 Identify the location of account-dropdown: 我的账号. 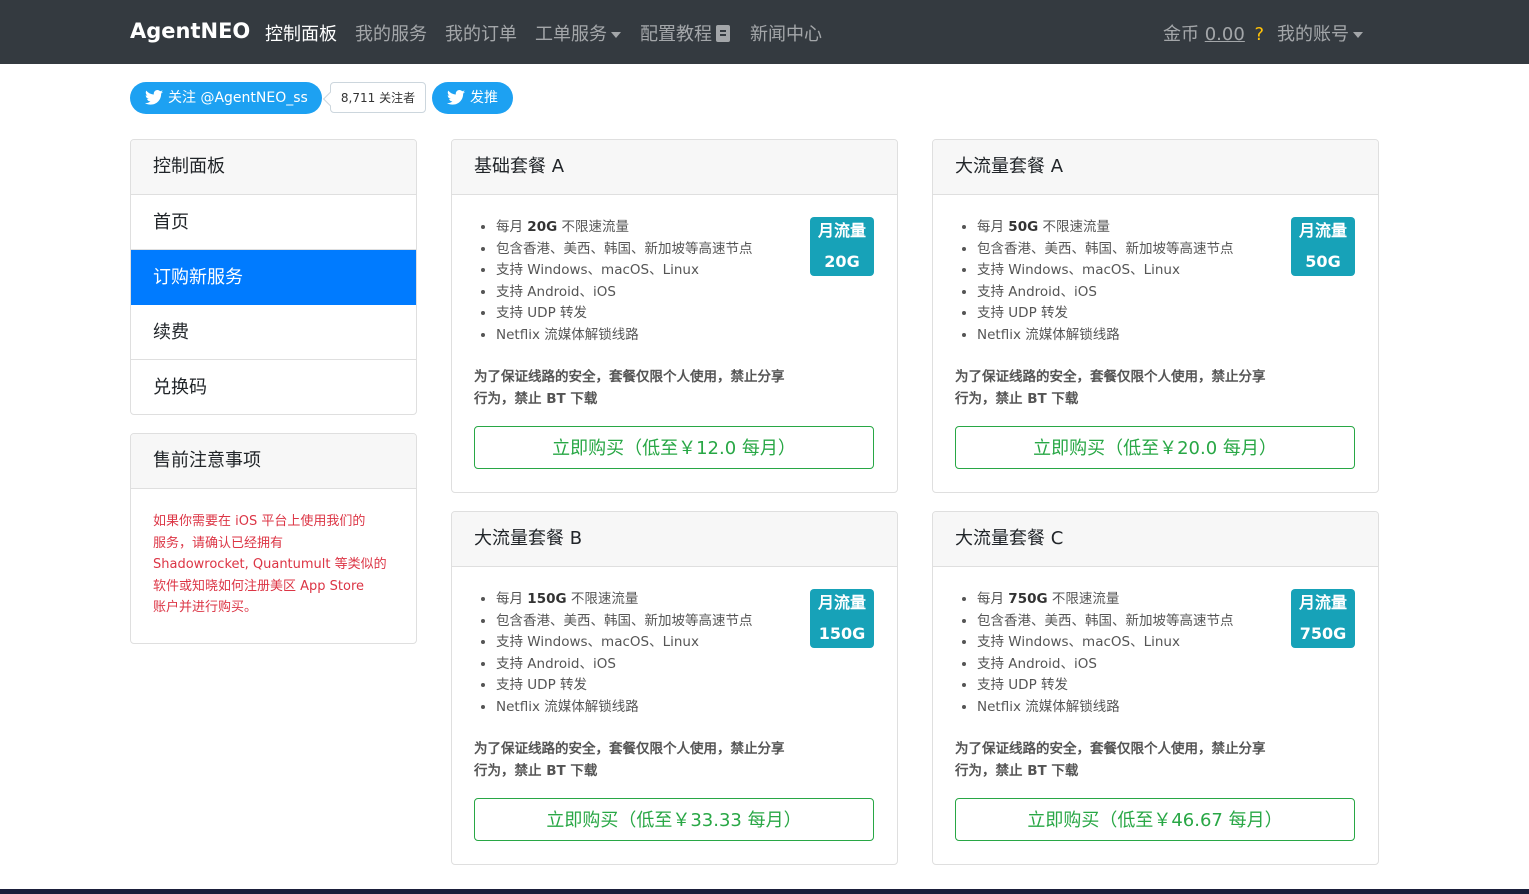
(1320, 33).